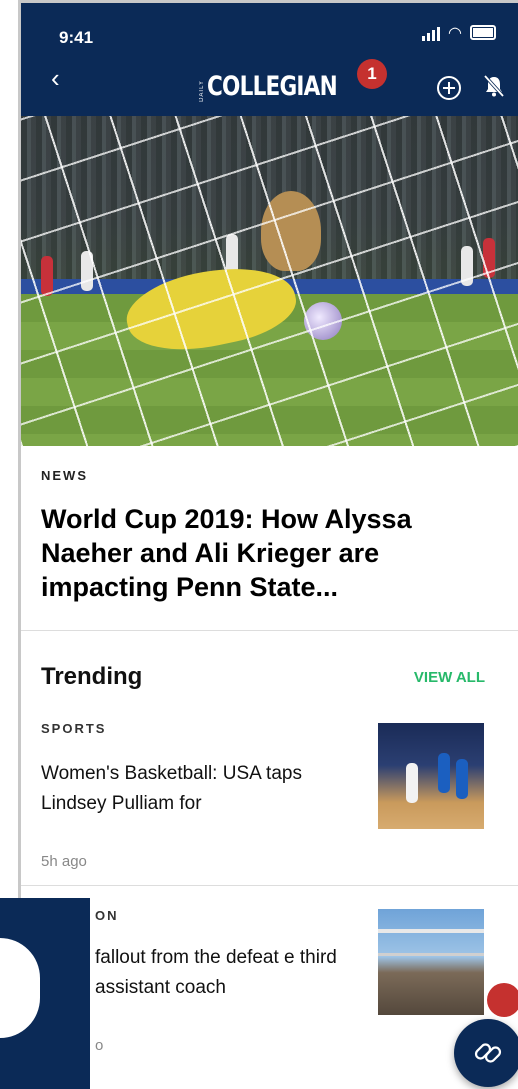 This screenshot has width=518, height=1089. What do you see at coordinates (431, 34) in the screenshot?
I see `signal-icon` at bounding box center [431, 34].